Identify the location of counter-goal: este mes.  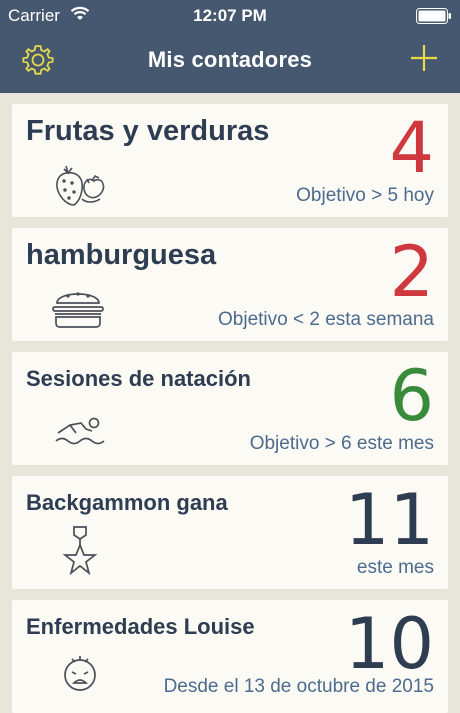
(395, 567).